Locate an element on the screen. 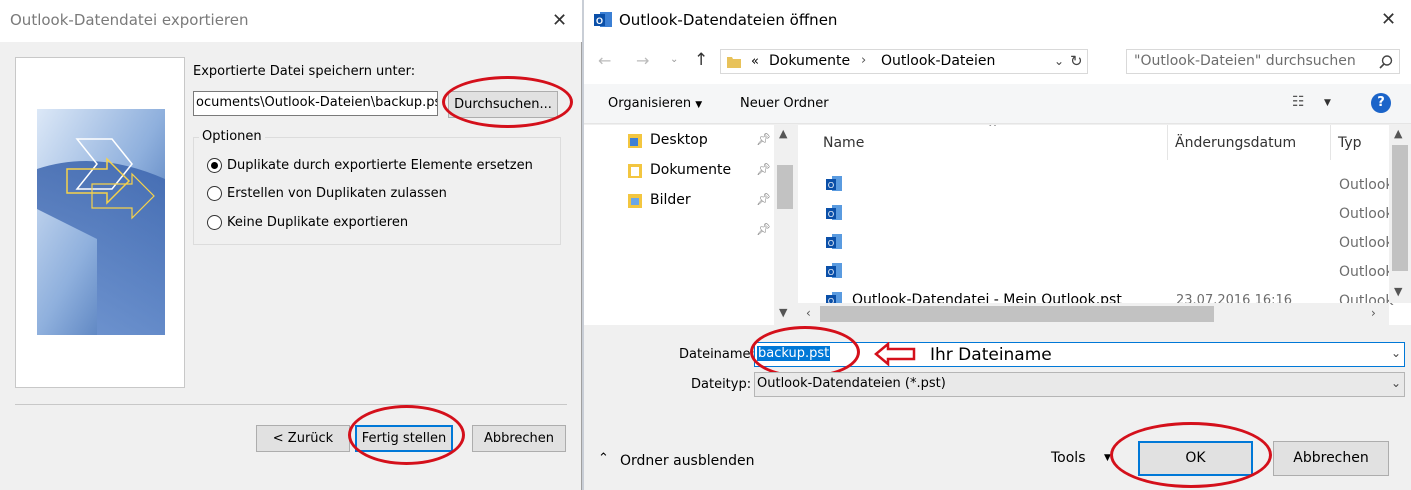  sidebar-item-desktop: Desktop is located at coordinates (679, 140).